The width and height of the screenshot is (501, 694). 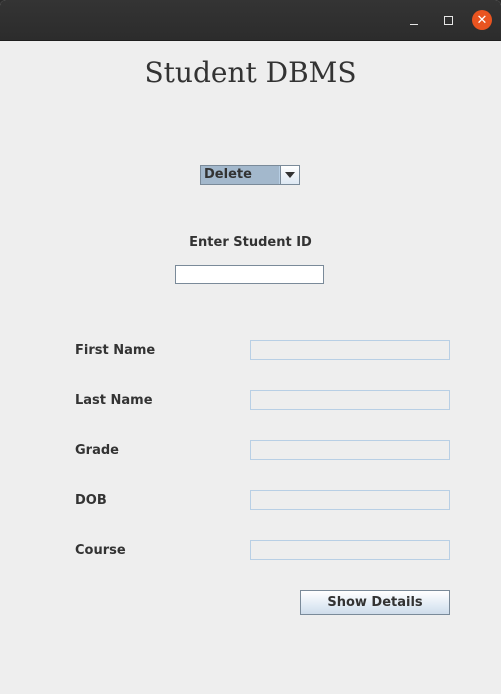 What do you see at coordinates (240, 175) in the screenshot?
I see `operation-dropdown-value: Delete` at bounding box center [240, 175].